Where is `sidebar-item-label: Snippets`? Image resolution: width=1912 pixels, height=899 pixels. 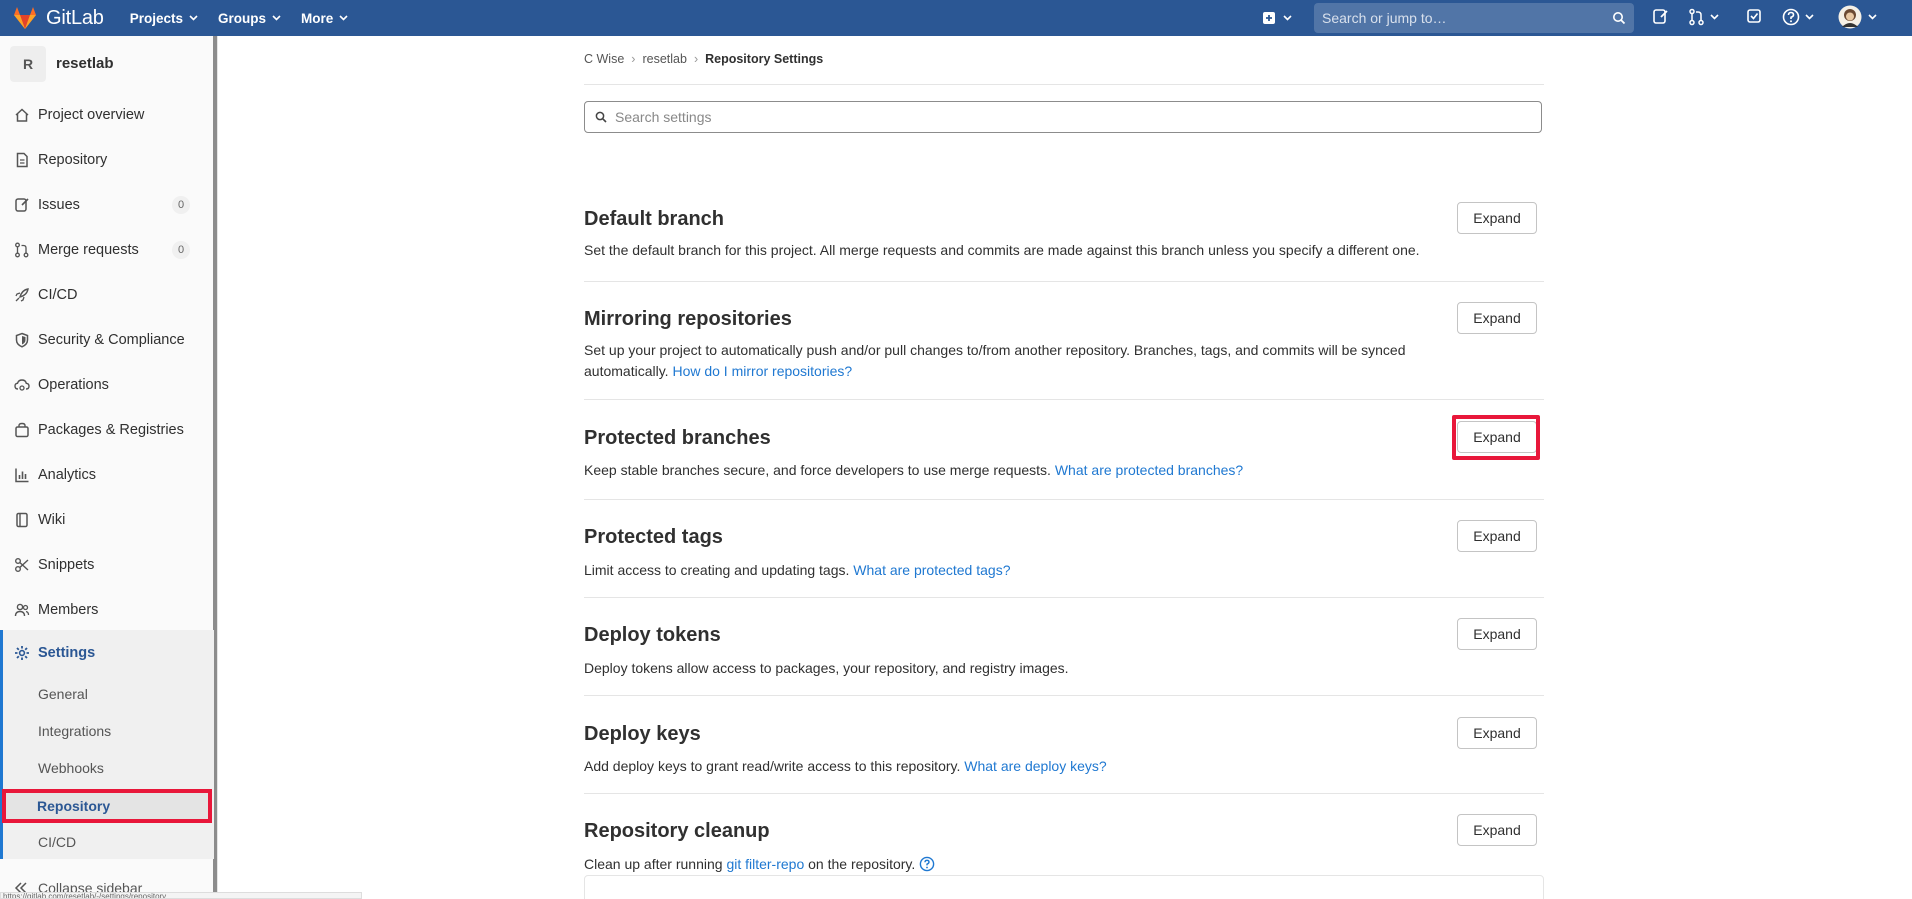
sidebar-item-label: Snippets is located at coordinates (66, 564).